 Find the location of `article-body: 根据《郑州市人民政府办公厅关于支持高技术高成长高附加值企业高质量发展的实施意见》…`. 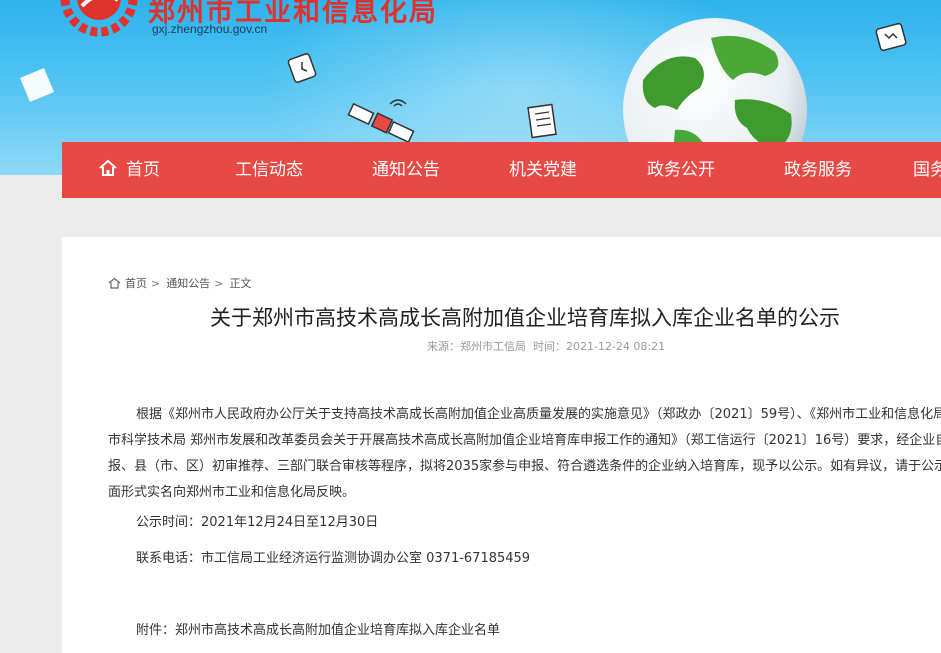

article-body: 根据《郑州市人民政府办公厅关于支持高技术高成长高附加值企业高质量发展的实施意见》… is located at coordinates (524, 454).